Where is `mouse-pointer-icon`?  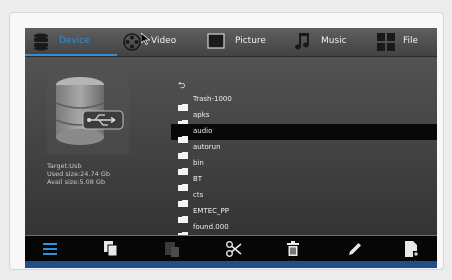 mouse-pointer-icon is located at coordinates (145, 39).